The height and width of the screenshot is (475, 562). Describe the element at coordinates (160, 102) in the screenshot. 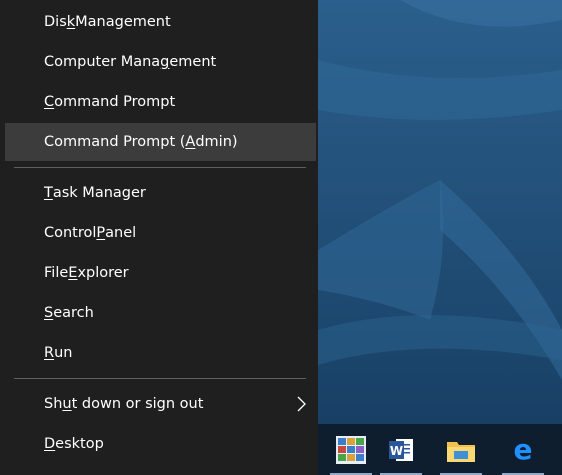

I see `menu-item-command-prompt: Command Prompt` at that location.